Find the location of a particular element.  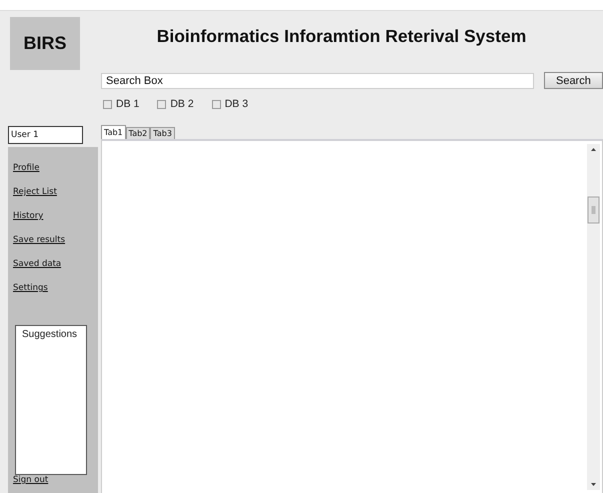

checkbox-label: DB 2 is located at coordinates (182, 104).